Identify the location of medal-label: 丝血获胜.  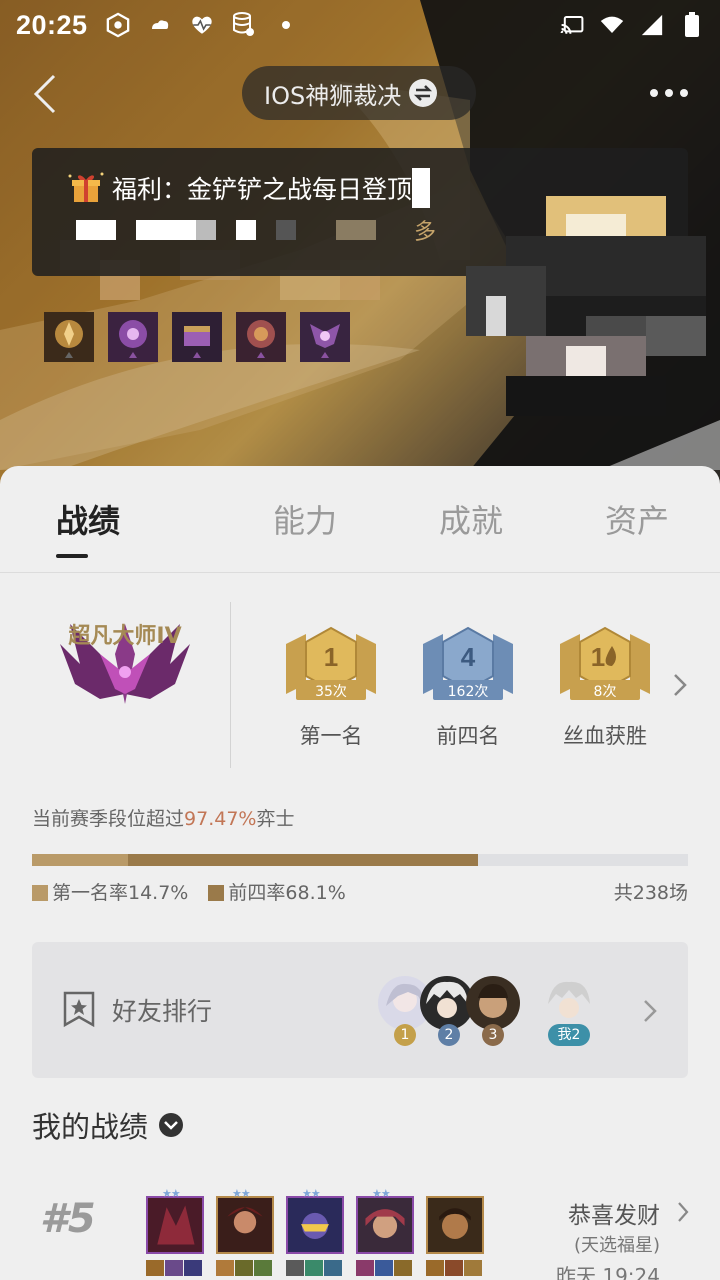
(605, 736).